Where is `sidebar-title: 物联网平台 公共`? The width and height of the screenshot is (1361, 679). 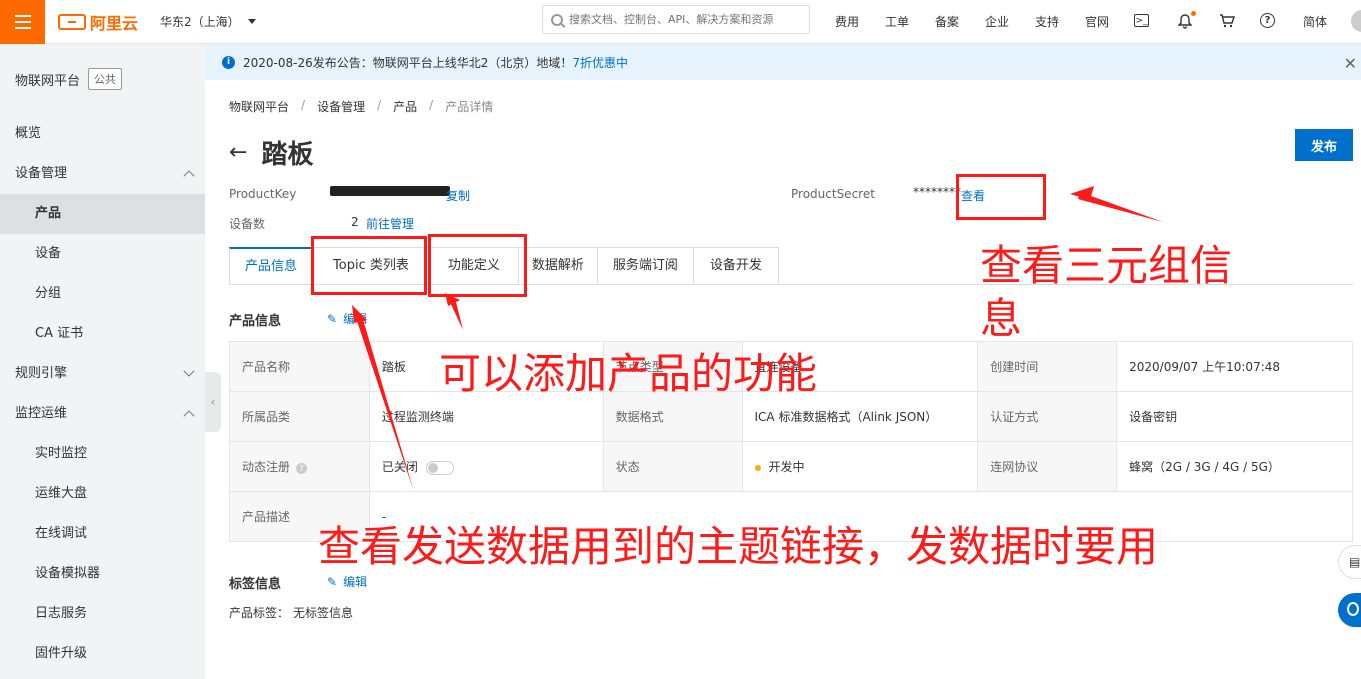 sidebar-title: 物联网平台 公共 is located at coordinates (69, 79).